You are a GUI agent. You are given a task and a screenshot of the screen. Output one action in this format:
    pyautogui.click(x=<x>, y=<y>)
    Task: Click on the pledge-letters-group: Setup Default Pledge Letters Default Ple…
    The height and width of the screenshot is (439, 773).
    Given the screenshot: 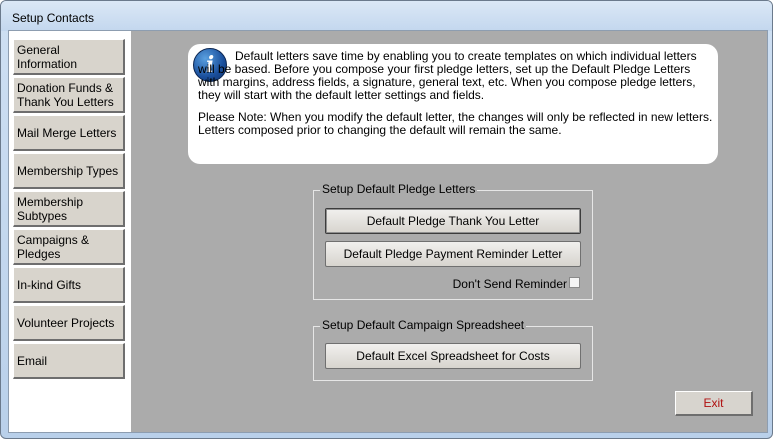 What is the action you would take?
    pyautogui.click(x=453, y=241)
    